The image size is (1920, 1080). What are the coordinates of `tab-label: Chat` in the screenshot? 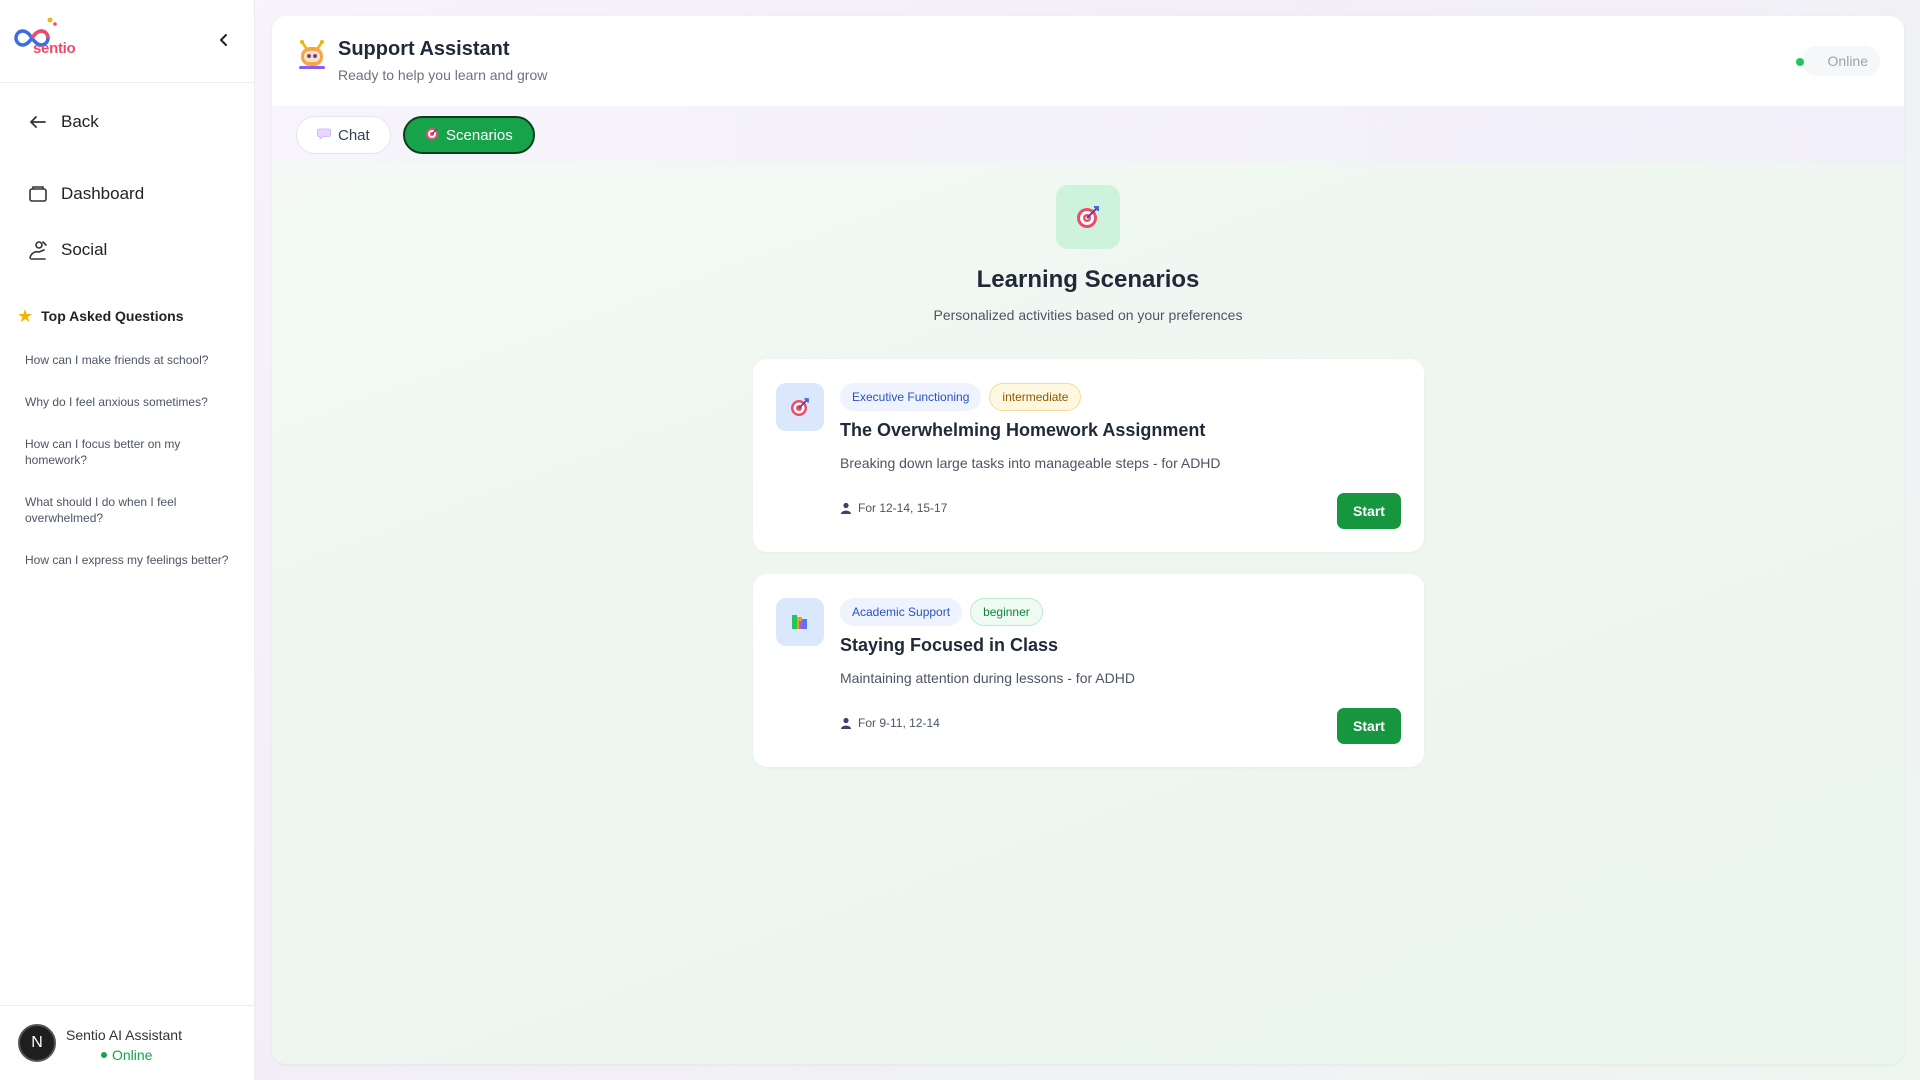 It's located at (354, 135).